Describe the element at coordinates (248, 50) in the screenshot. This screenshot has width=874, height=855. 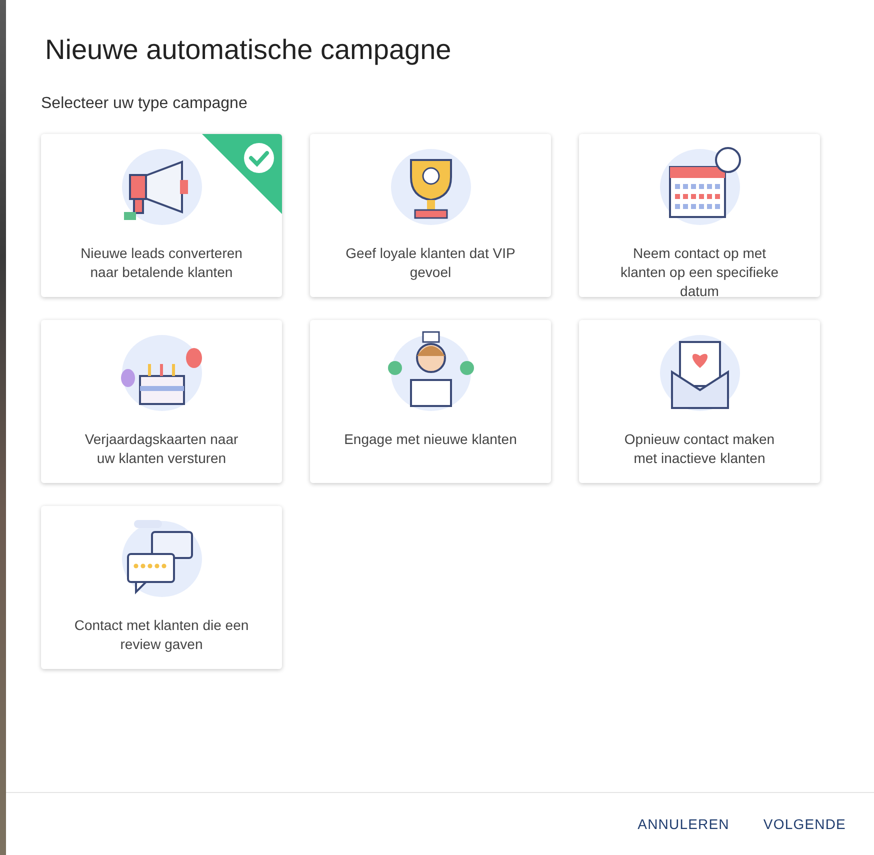
I see `dialog-title: Nieuwe automatische campagne` at that location.